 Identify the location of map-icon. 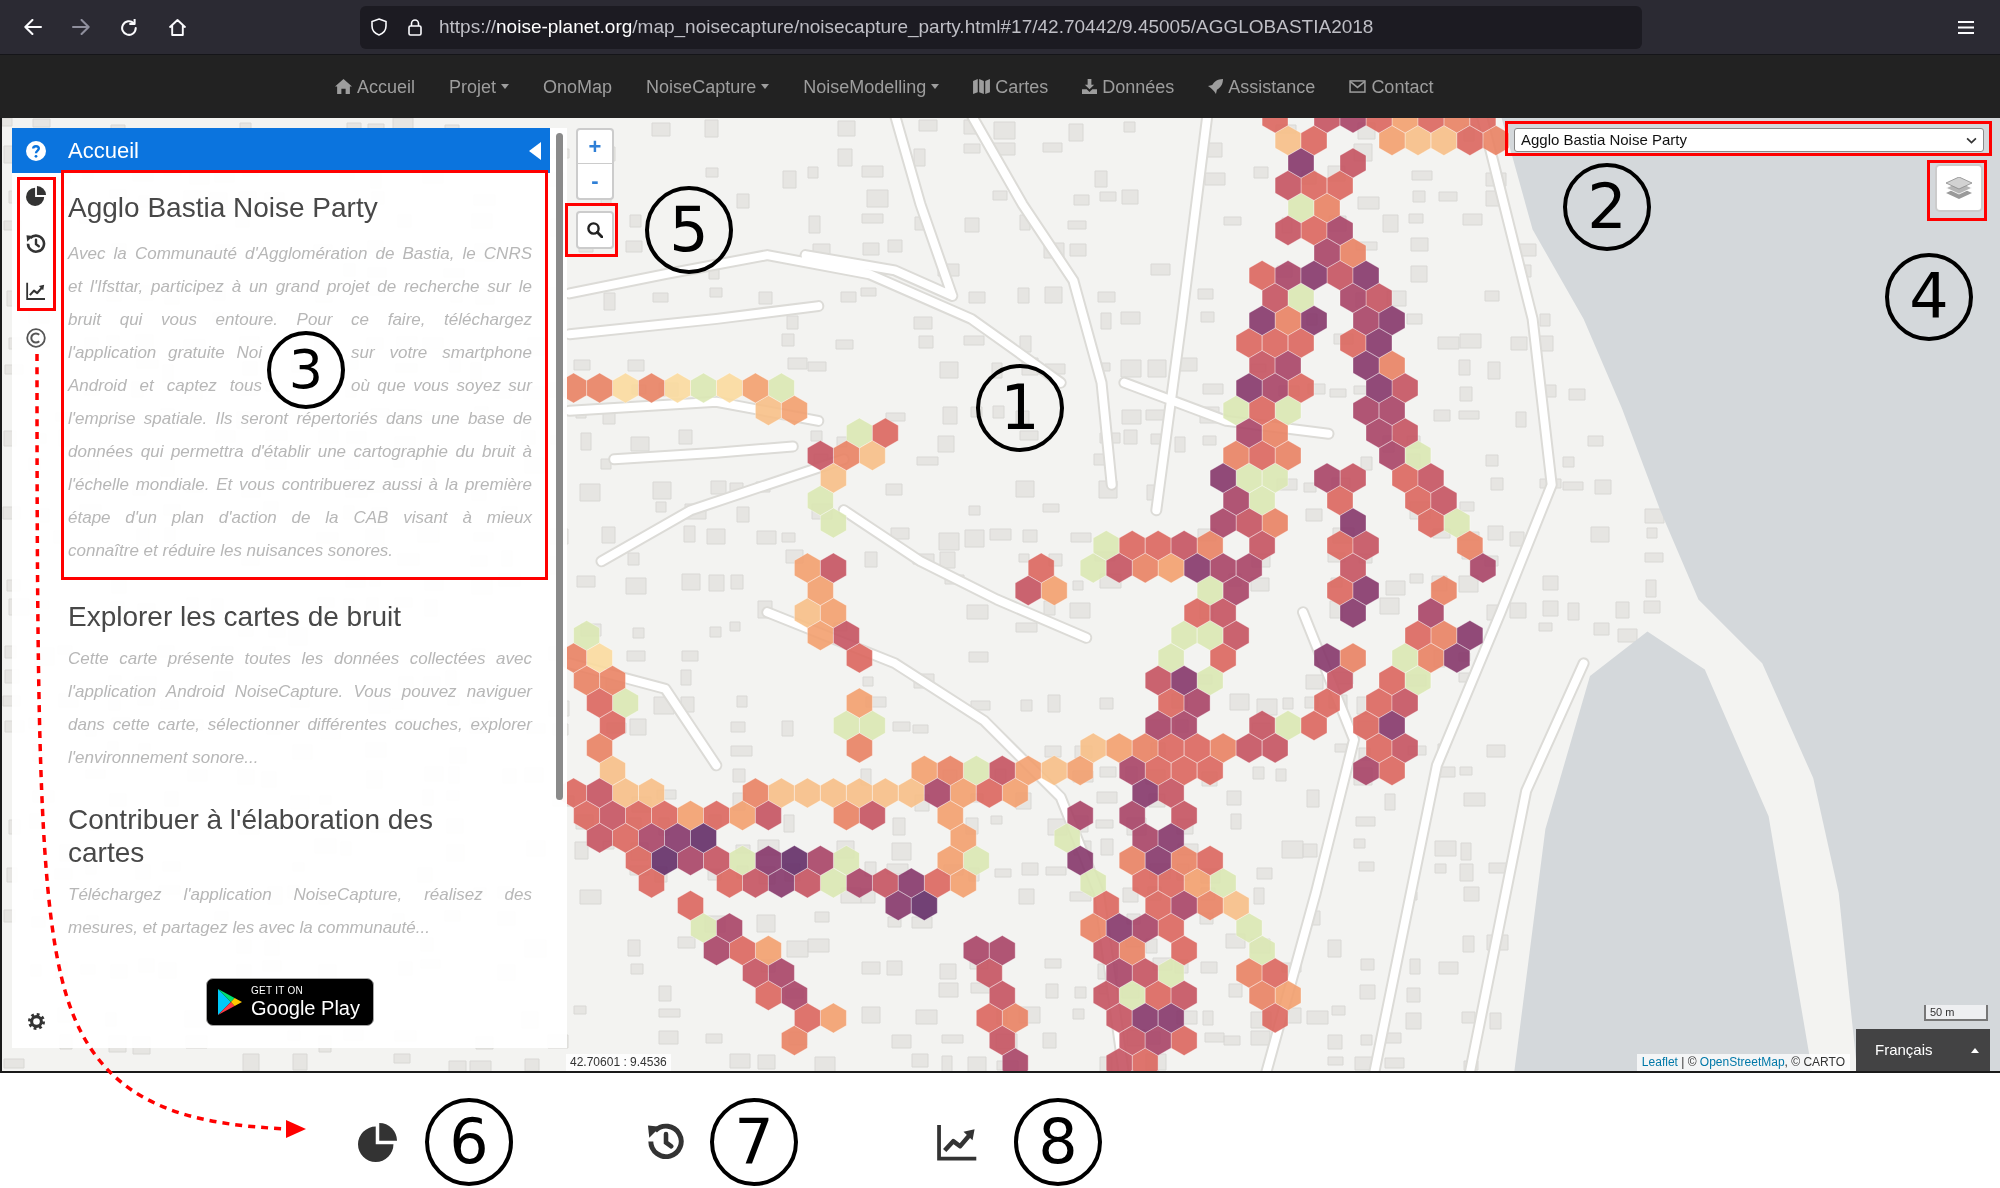
(982, 86).